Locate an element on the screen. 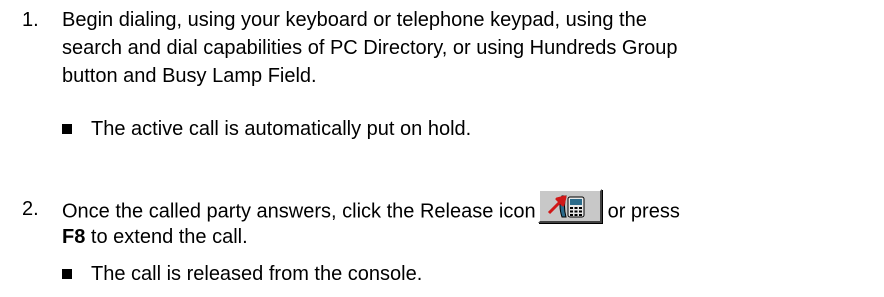  step-number: 1. is located at coordinates (30, 20).